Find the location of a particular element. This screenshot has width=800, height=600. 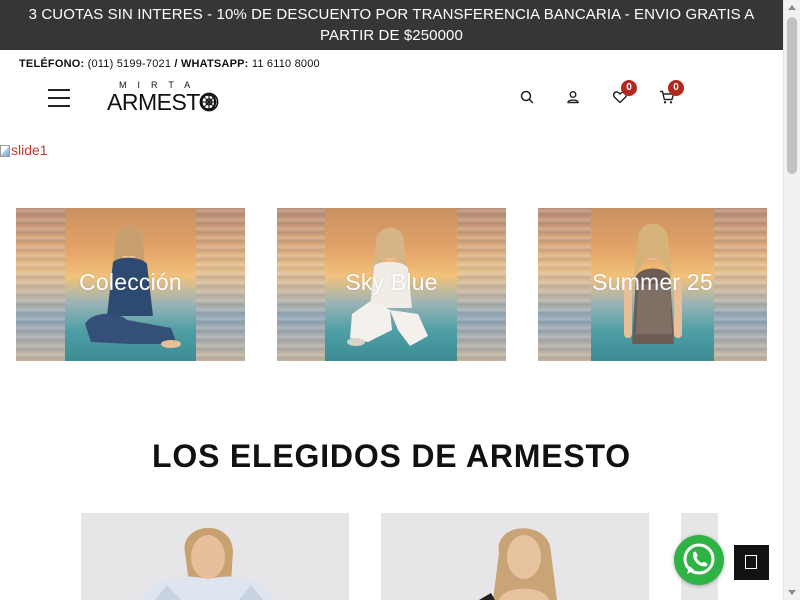

scrollbar-thumb is located at coordinates (792, 95).